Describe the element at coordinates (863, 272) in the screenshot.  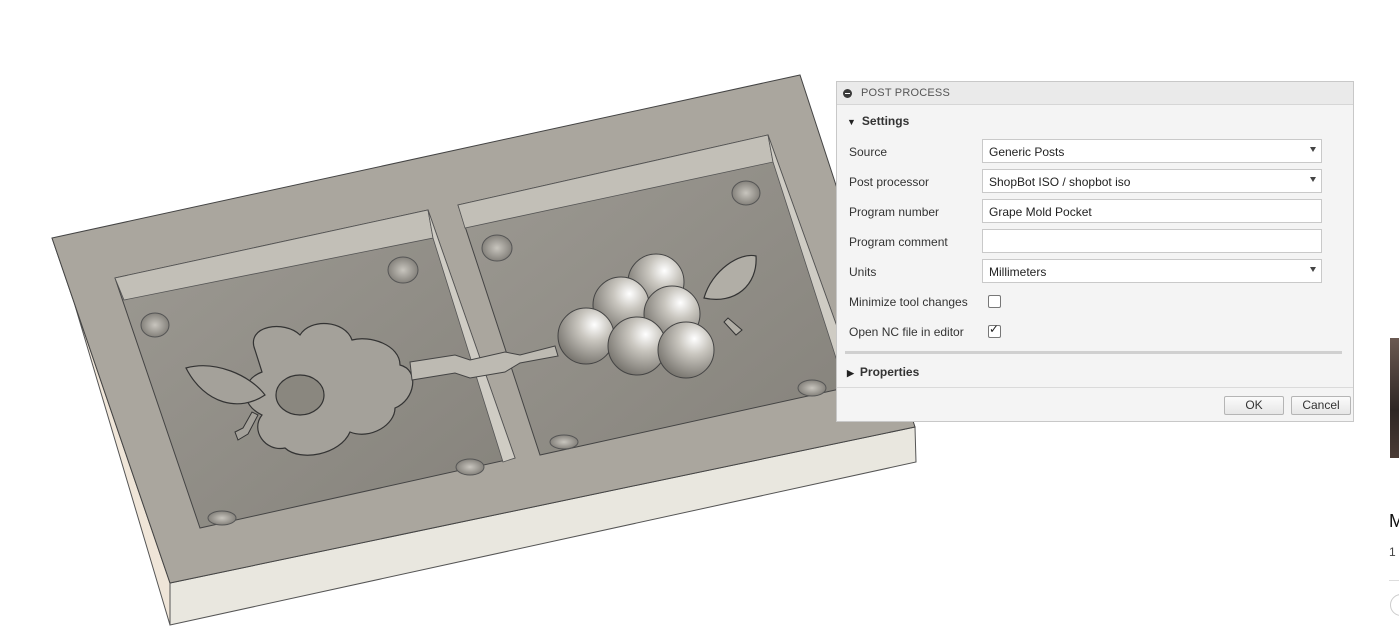
I see `units-label: Units` at that location.